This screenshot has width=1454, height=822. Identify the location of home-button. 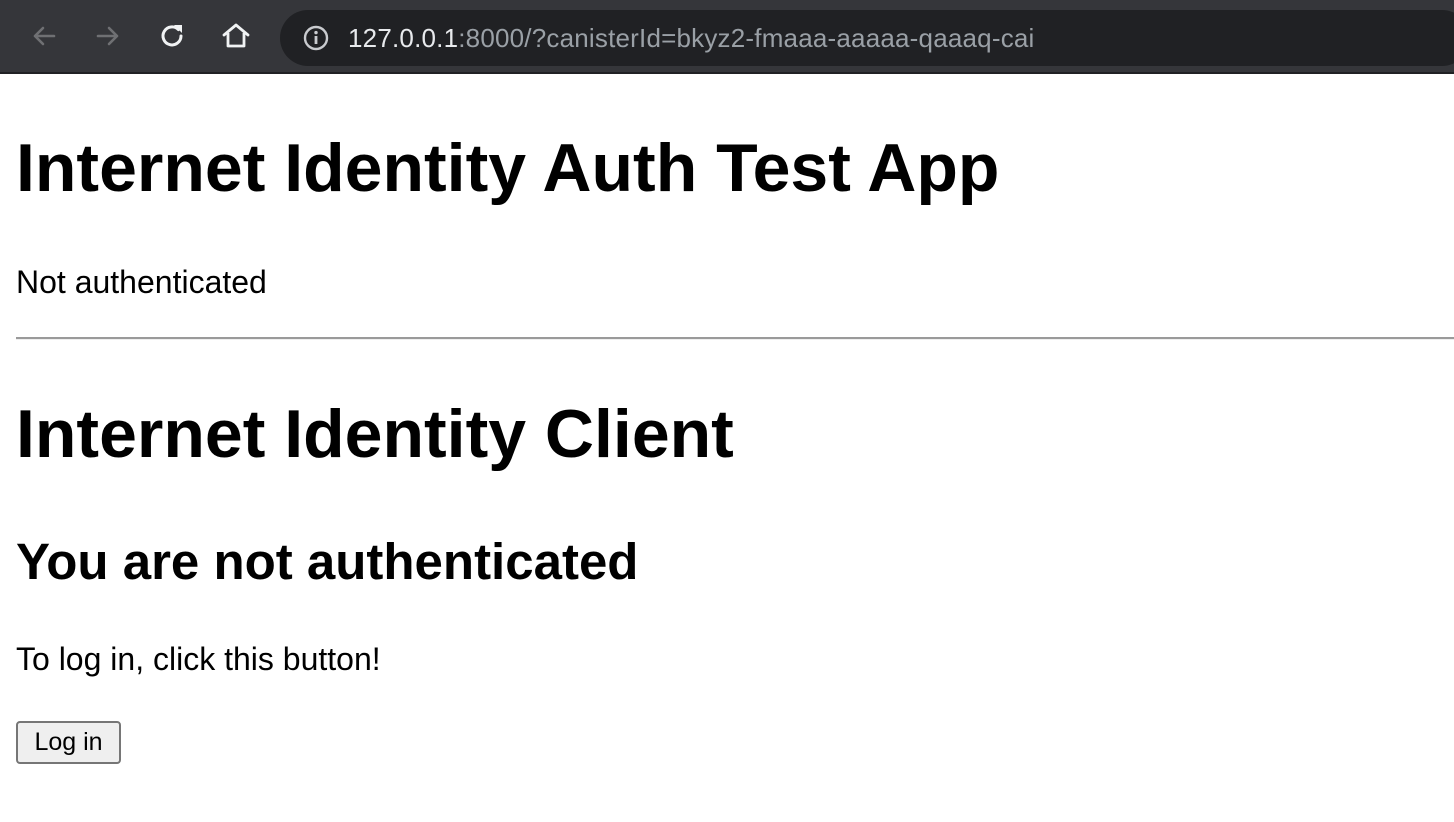
(236, 36).